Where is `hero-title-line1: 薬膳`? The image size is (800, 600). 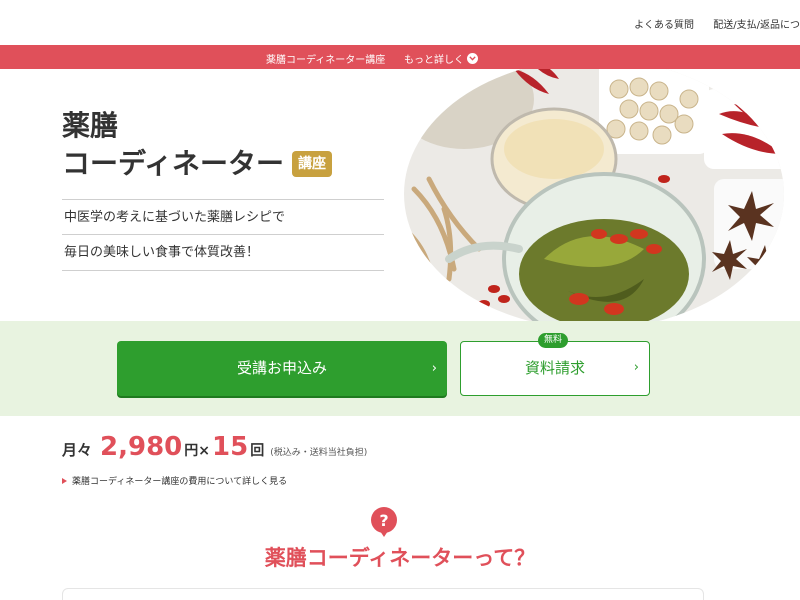 hero-title-line1: 薬膳 is located at coordinates (90, 125).